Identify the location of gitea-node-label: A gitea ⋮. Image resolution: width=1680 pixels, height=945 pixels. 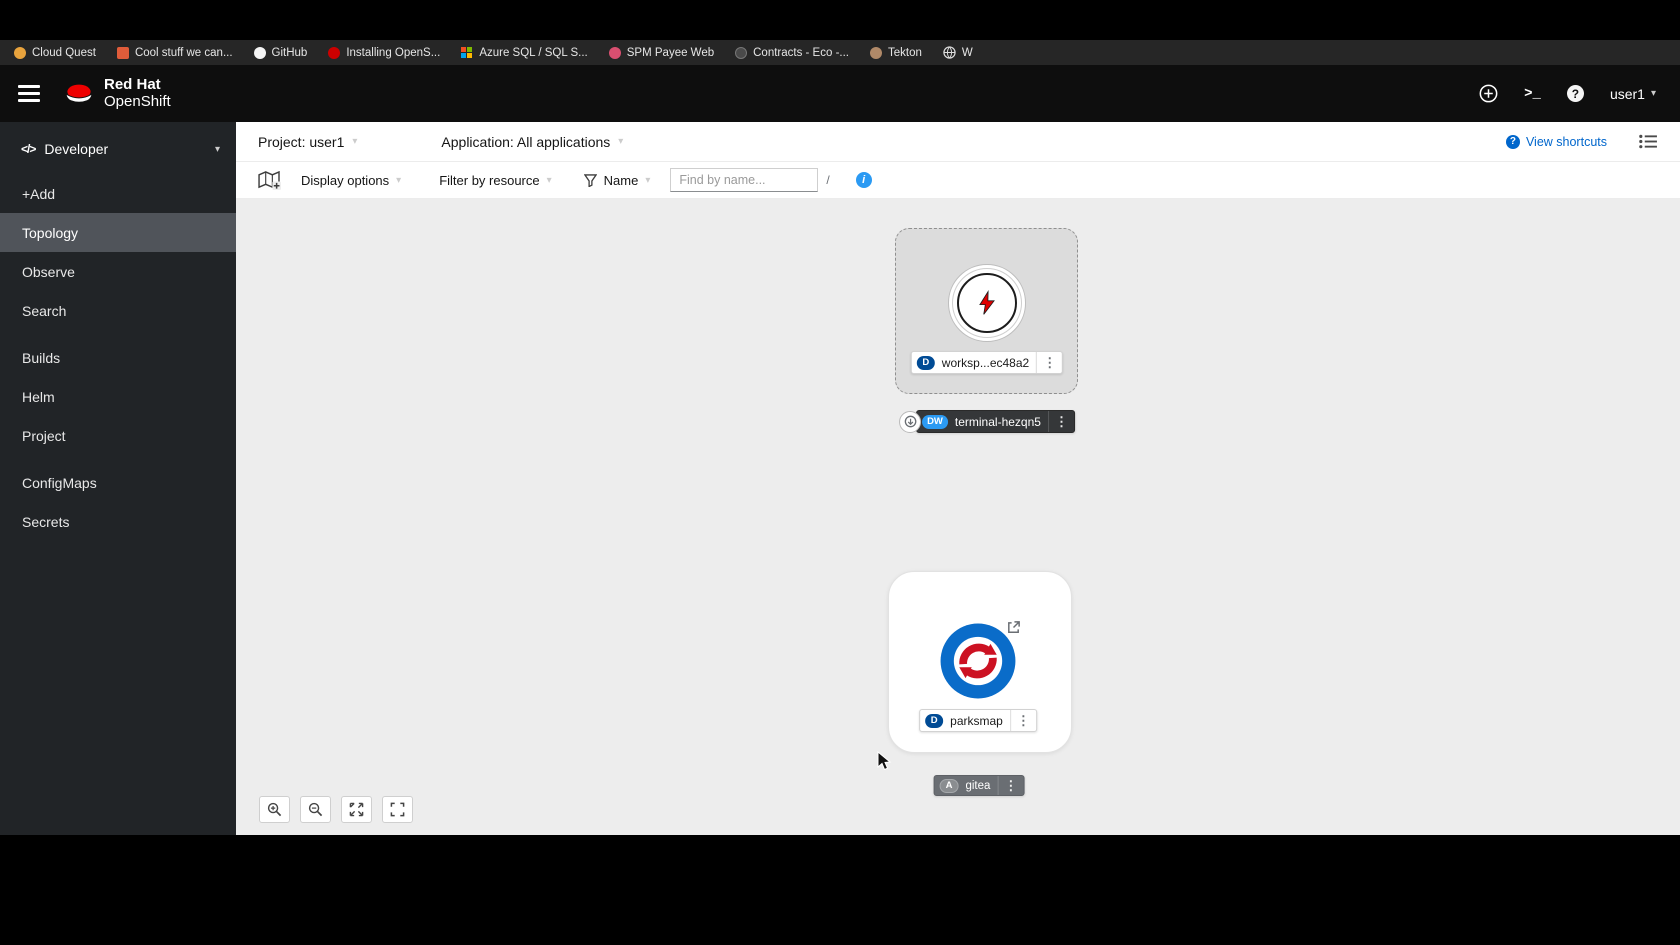
(979, 785).